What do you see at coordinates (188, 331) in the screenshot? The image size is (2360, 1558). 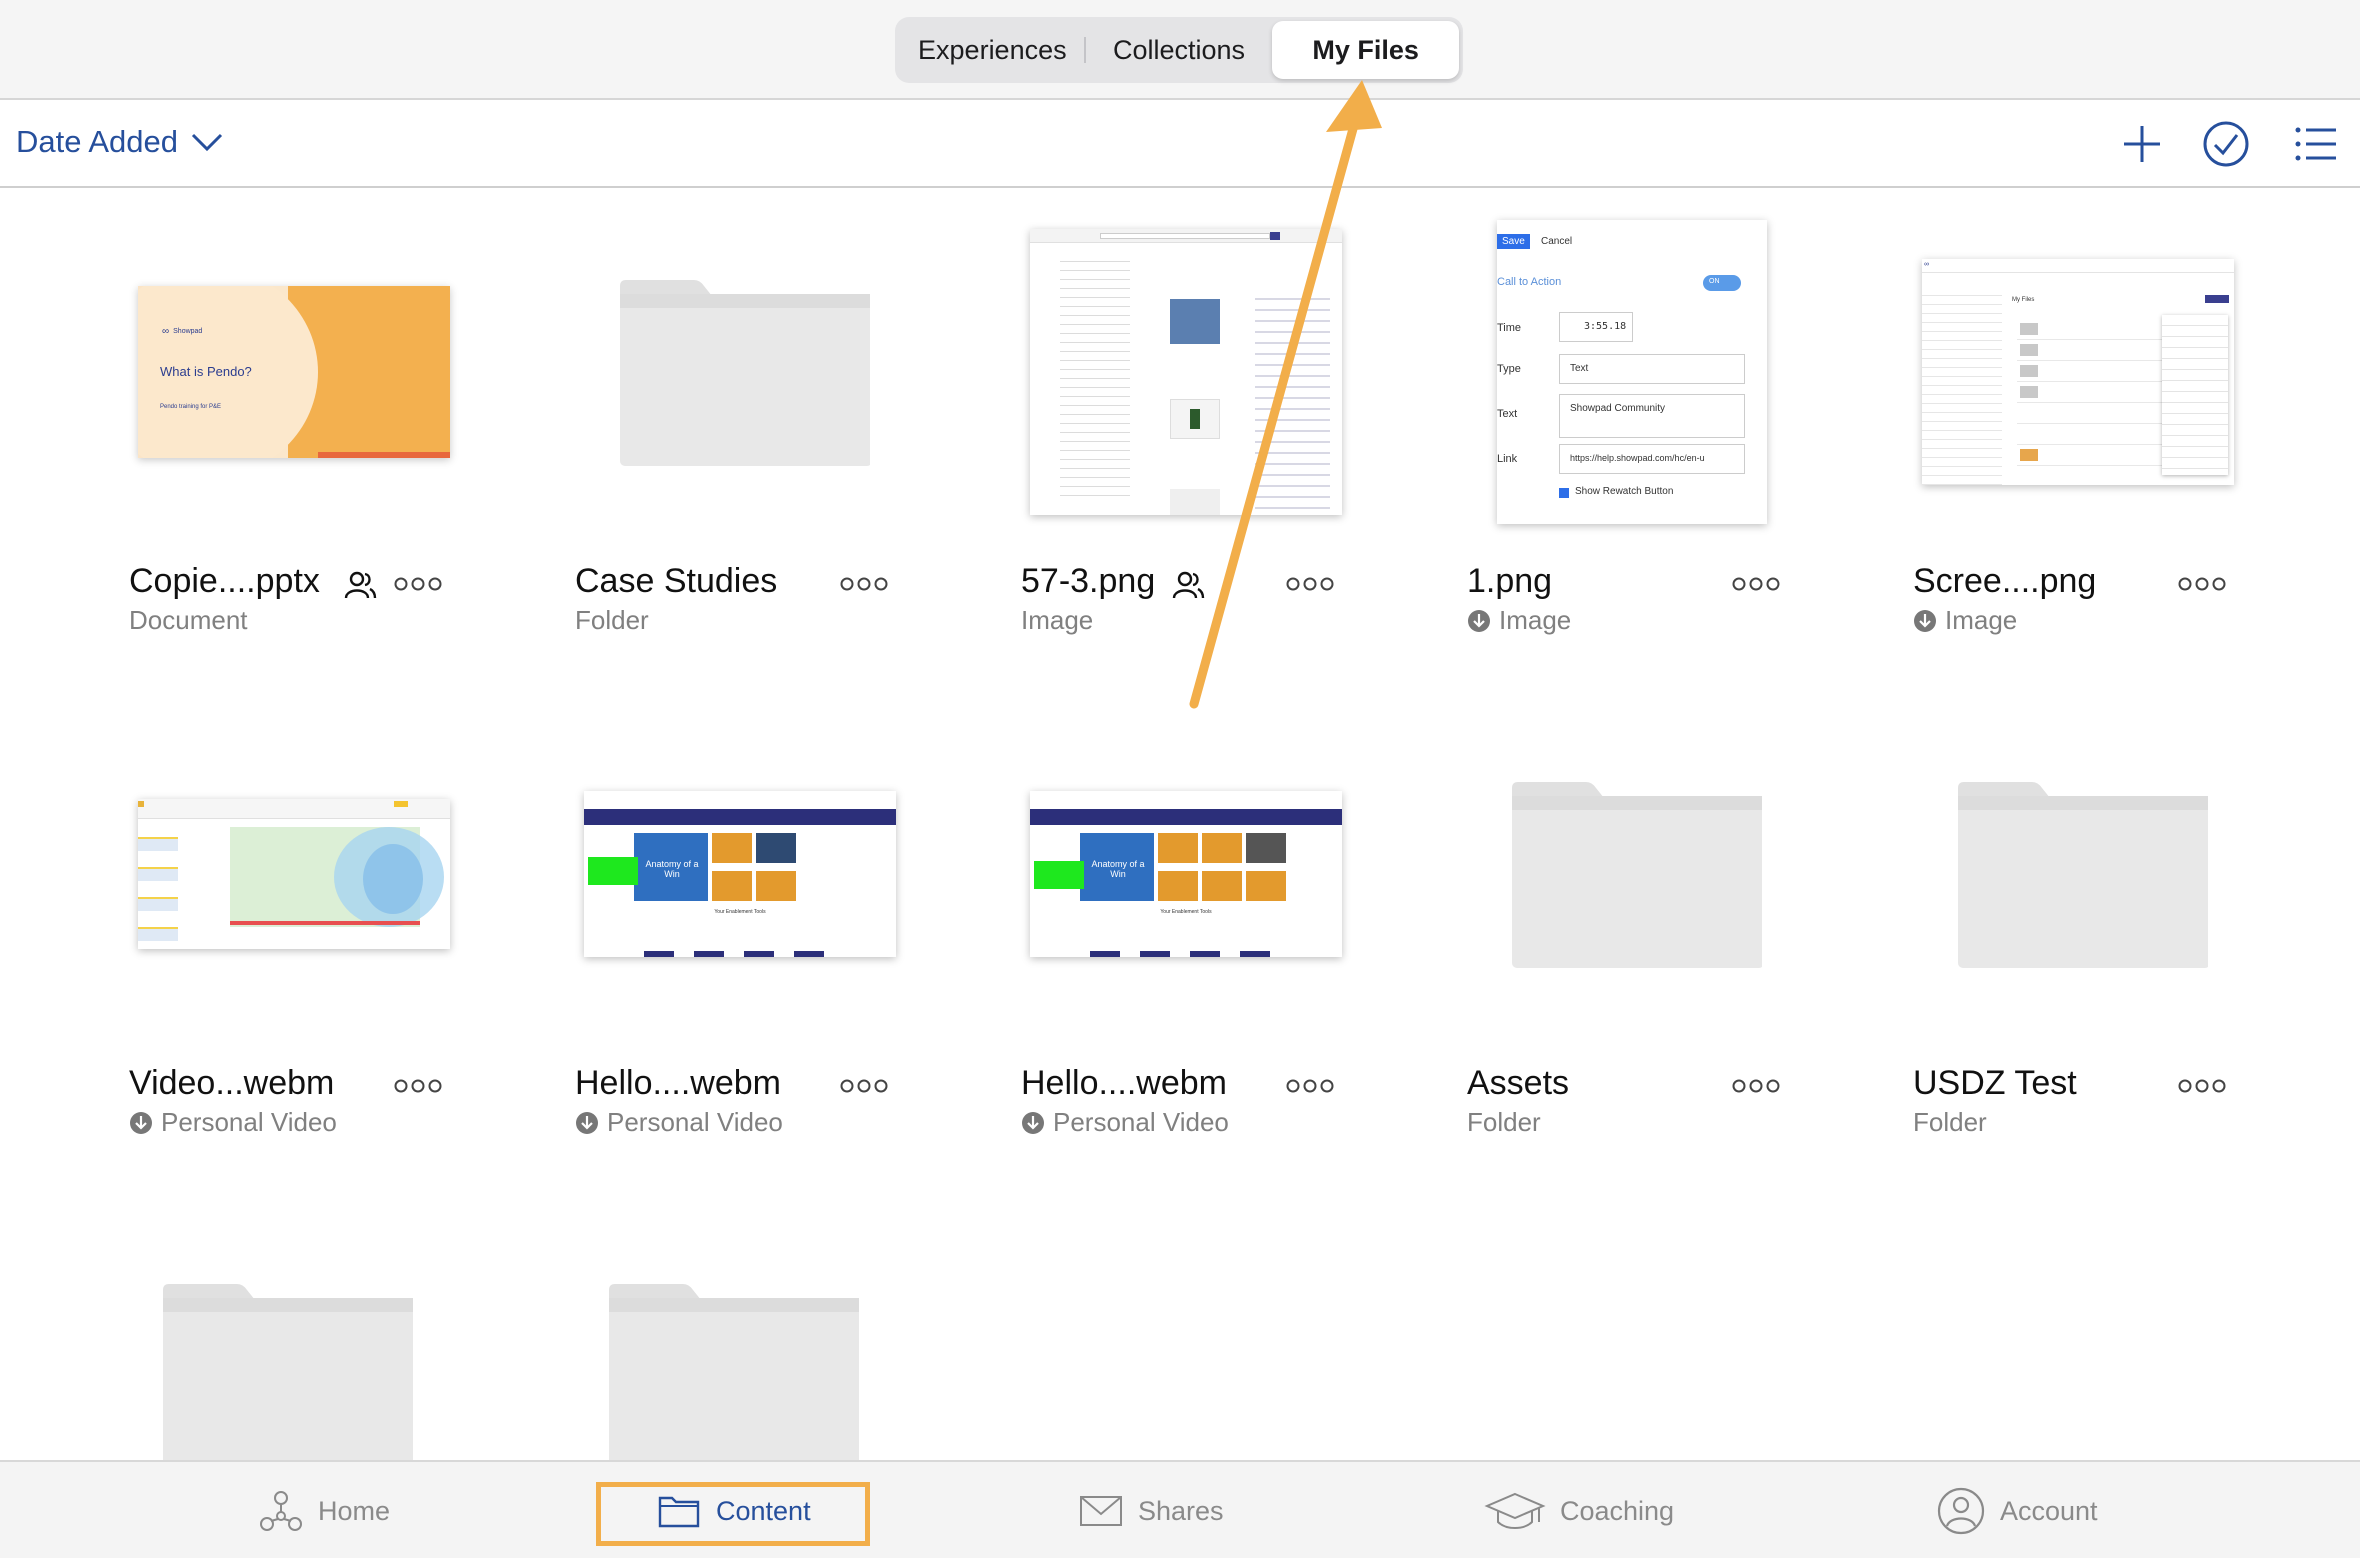 I see `pptx-brand: Showpad` at bounding box center [188, 331].